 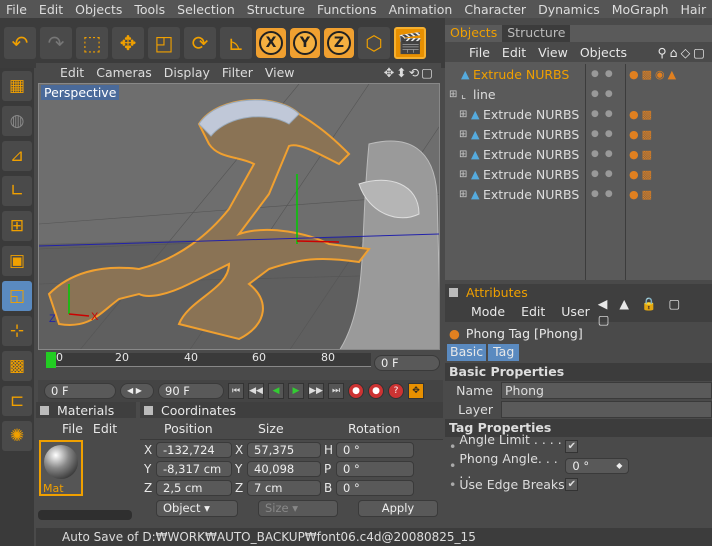 I want to click on menu-tools: Tools, so click(x=149, y=9).